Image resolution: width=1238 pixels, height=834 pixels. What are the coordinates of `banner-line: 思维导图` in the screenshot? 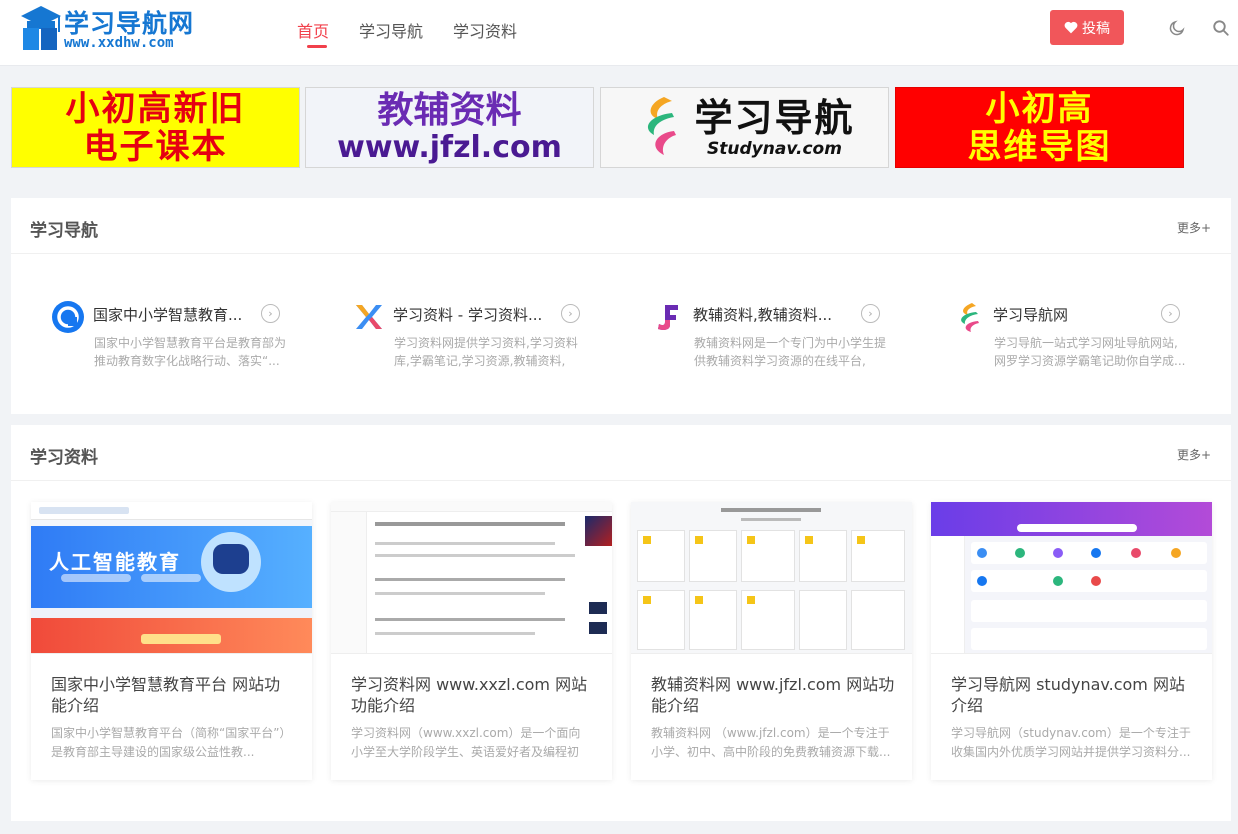 It's located at (1039, 146).